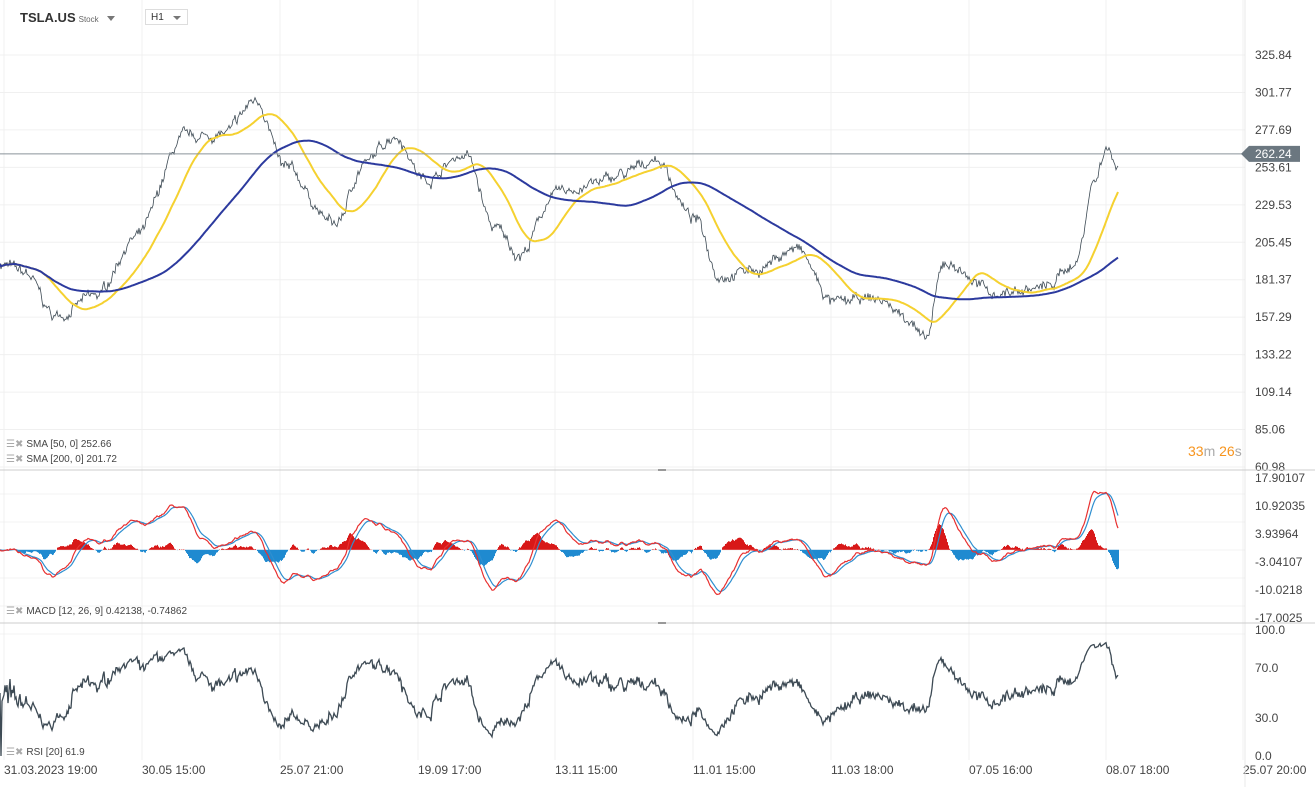 This screenshot has width=1315, height=787. I want to click on legend-sma200: ☰✖ SMA [200, 0] 201.72, so click(61, 459).